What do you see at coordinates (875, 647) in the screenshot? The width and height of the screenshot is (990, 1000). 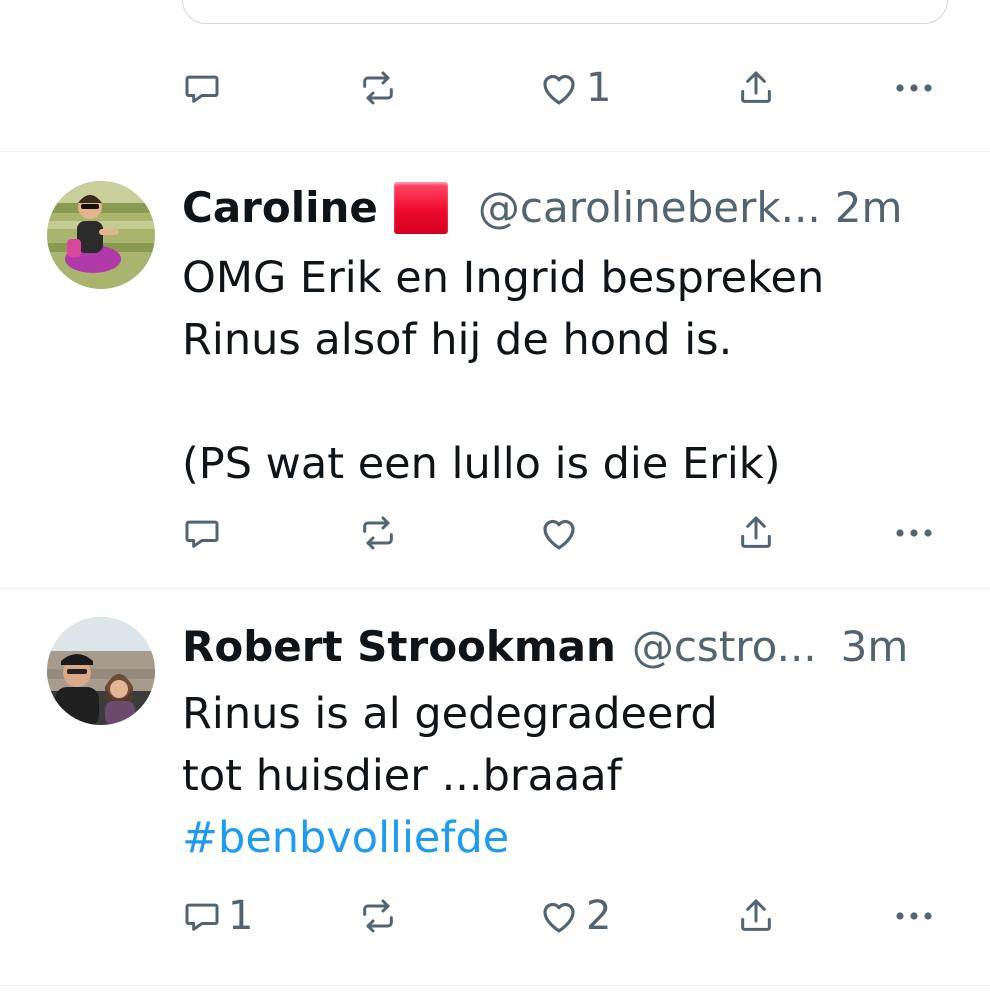 I see `tweet-timestamp: 3m` at bounding box center [875, 647].